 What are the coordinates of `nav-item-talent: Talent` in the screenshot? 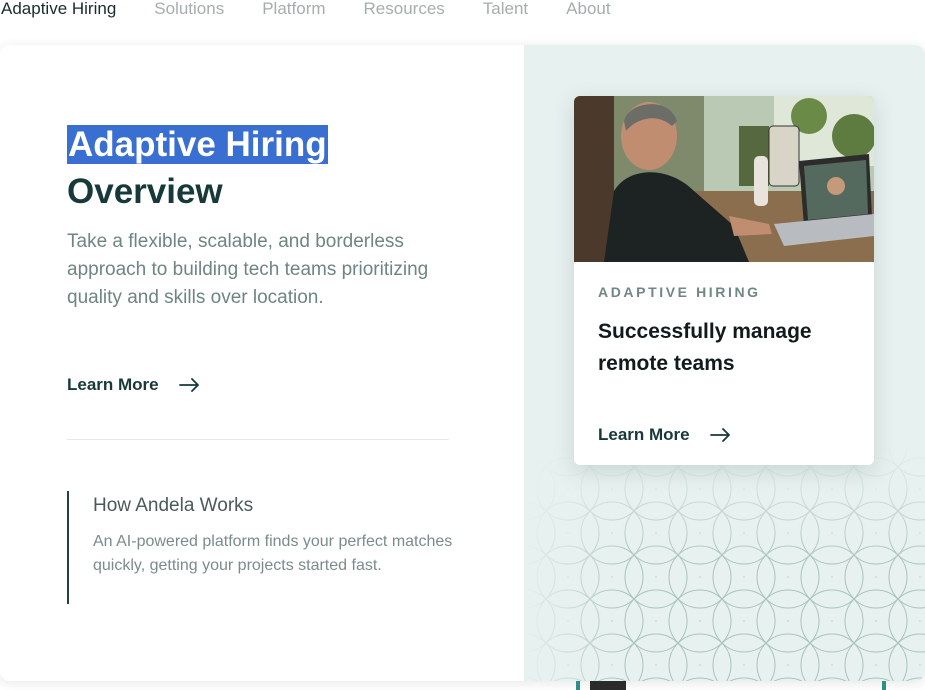 It's located at (505, 9).